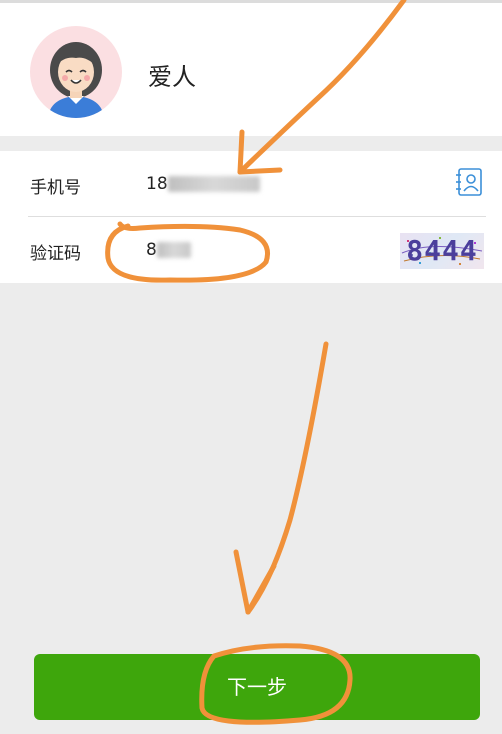 The height and width of the screenshot is (734, 502). What do you see at coordinates (55, 188) in the screenshot?
I see `phone-label: 手机号` at bounding box center [55, 188].